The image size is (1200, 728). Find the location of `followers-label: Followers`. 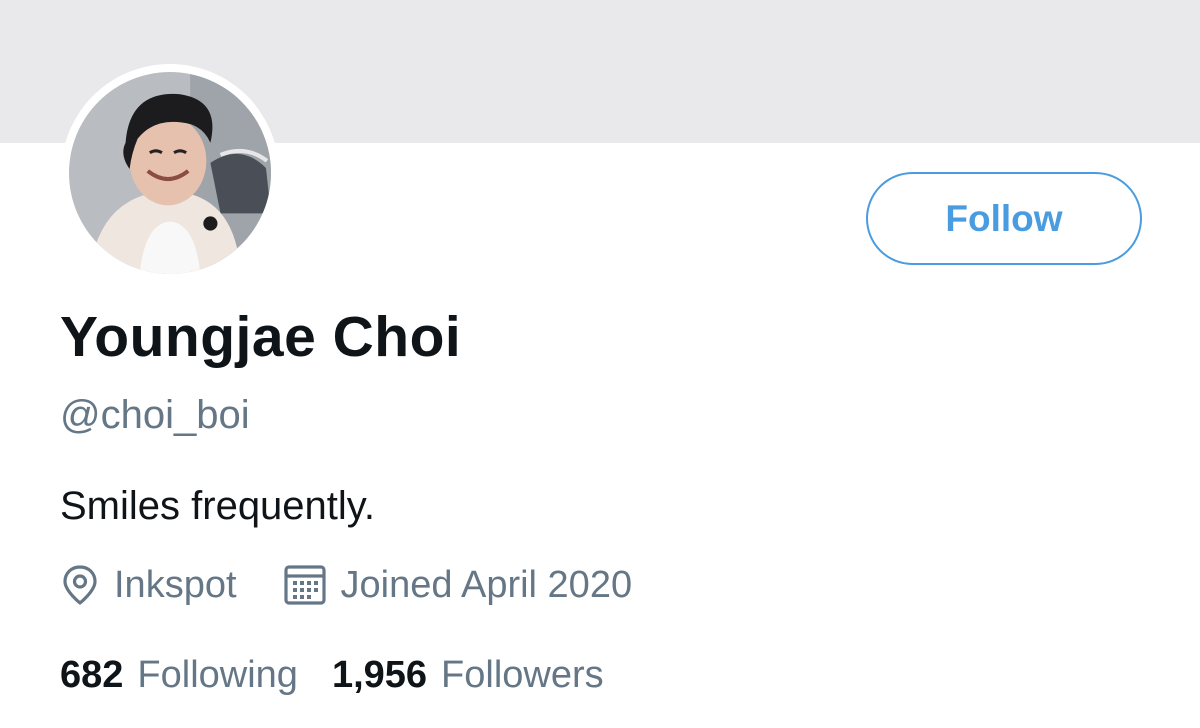

followers-label: Followers is located at coordinates (522, 674).